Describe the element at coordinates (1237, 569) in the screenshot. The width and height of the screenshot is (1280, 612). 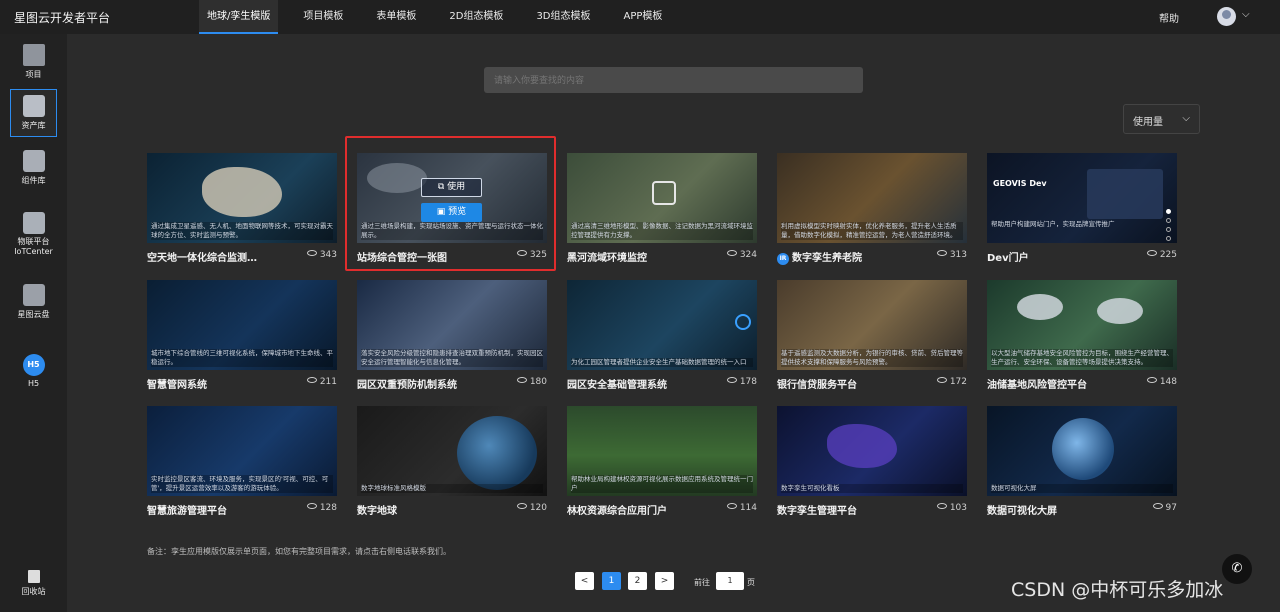
I see `phone-contact-button: ✆` at that location.